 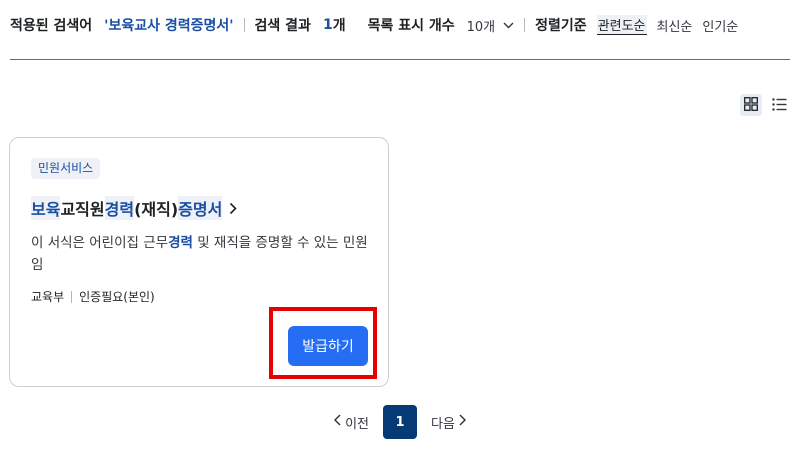 I want to click on applied-query-value: '보육교사 경력증명서', so click(x=169, y=26).